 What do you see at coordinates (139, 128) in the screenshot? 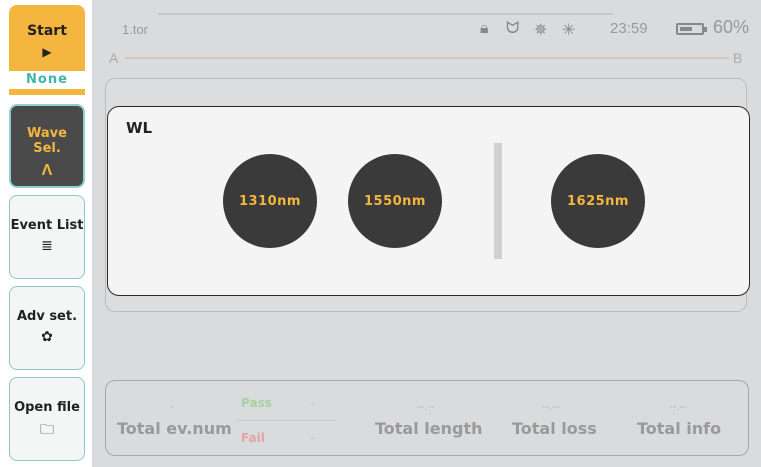
I see `wavelength-title: WL` at bounding box center [139, 128].